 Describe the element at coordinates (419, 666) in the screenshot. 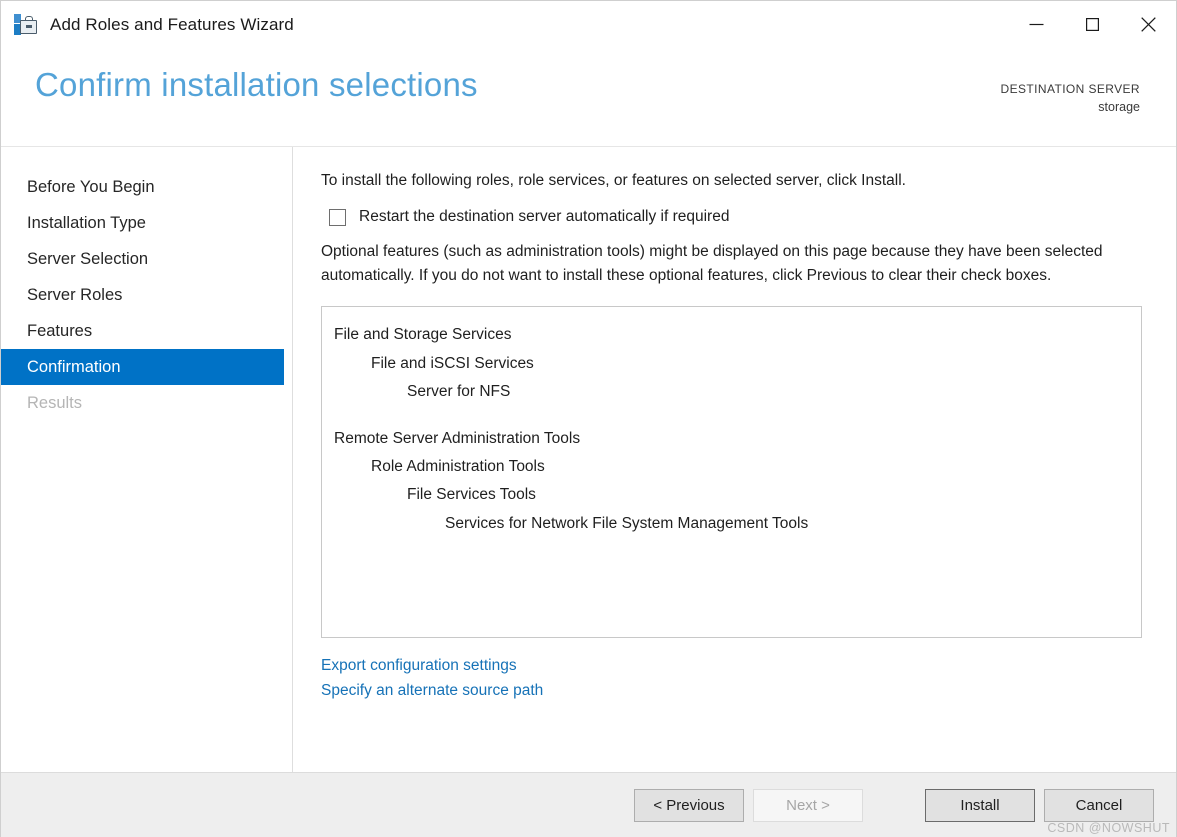

I see `export-configuration-settings-link: Export configuration settings` at that location.